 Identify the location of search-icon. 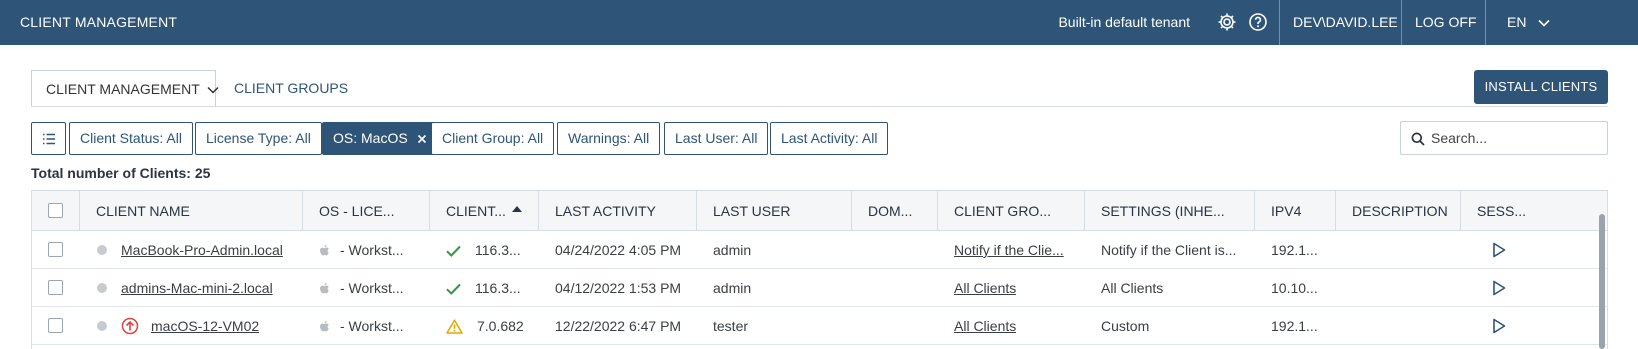
(1418, 139).